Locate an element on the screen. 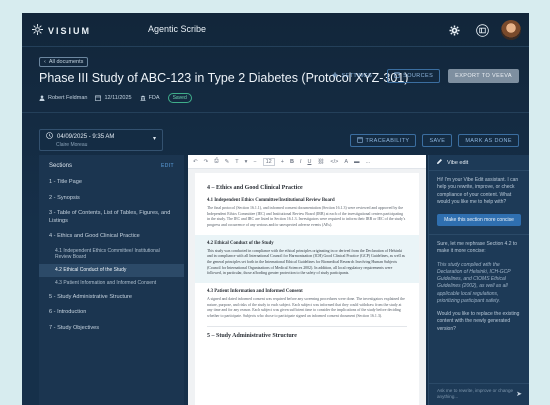 This screenshot has width=550, height=405. document-meta: Robert Feldman 12/11/2025 FDA Saved is located at coordinates (115, 98).